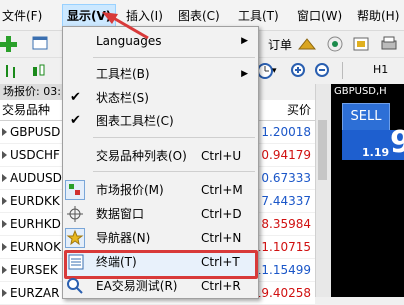 Image resolution: width=404 pixels, height=305 pixels. What do you see at coordinates (221, 286) in the screenshot?
I see `menu-item-shortcut: Ctrl+R` at bounding box center [221, 286].